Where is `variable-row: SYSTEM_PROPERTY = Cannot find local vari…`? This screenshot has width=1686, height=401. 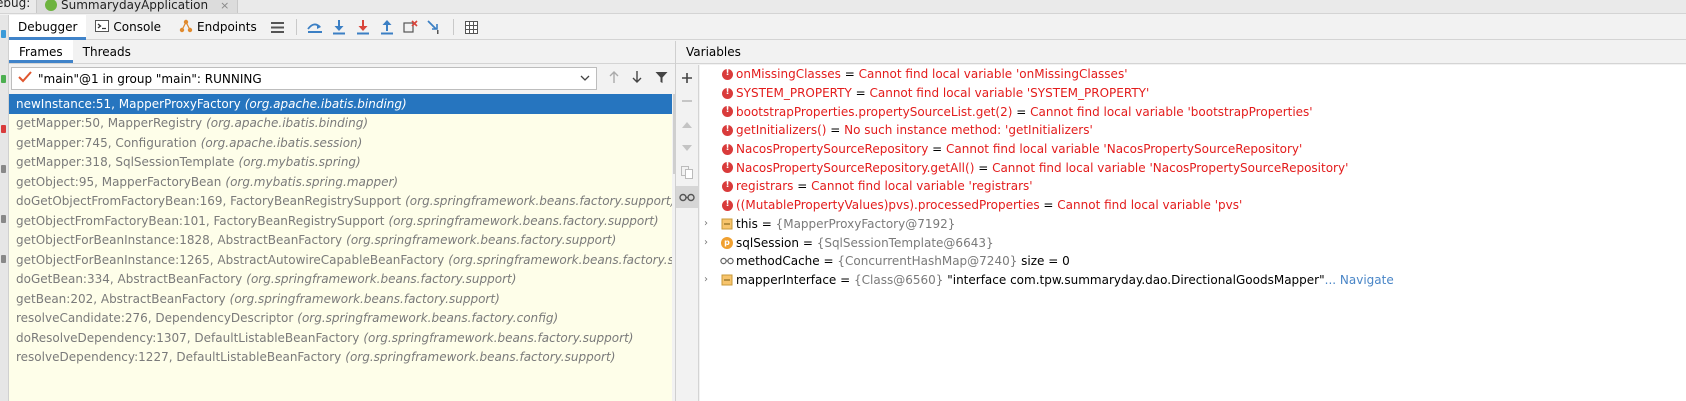
variable-row: SYSTEM_PROPERTY = Cannot find local vari… is located at coordinates (1193, 93).